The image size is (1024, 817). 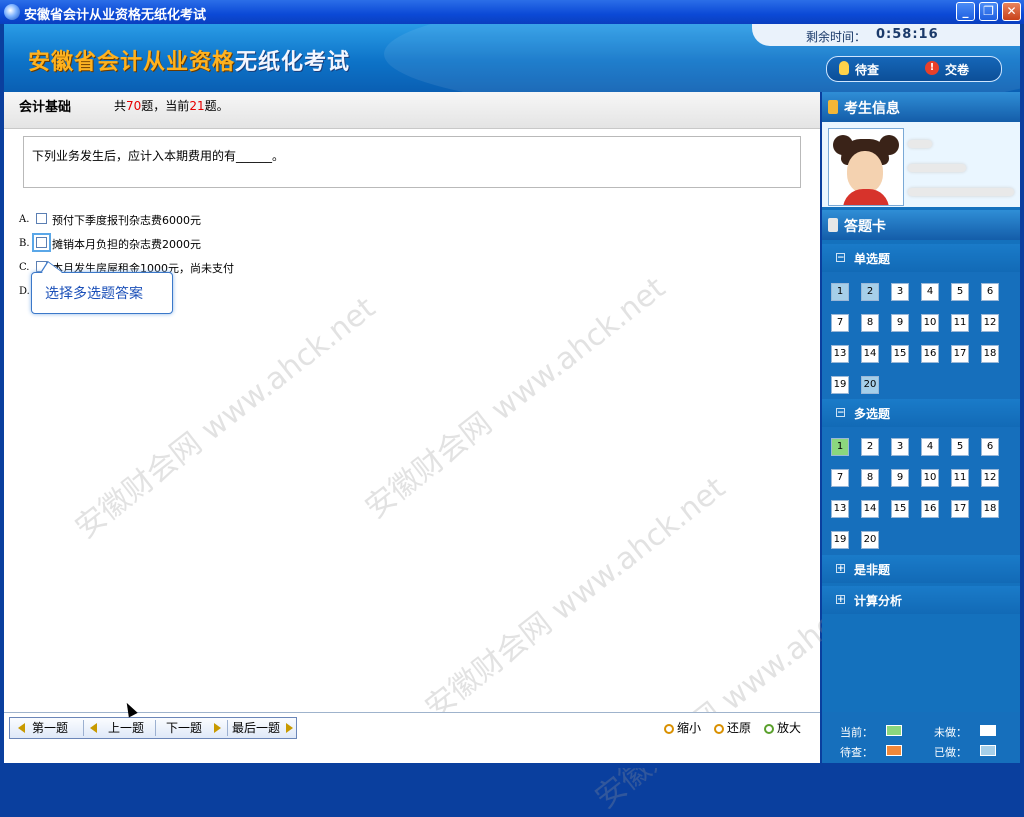 What do you see at coordinates (921, 413) in the screenshot?
I see `section-multi: − 多选题` at bounding box center [921, 413].